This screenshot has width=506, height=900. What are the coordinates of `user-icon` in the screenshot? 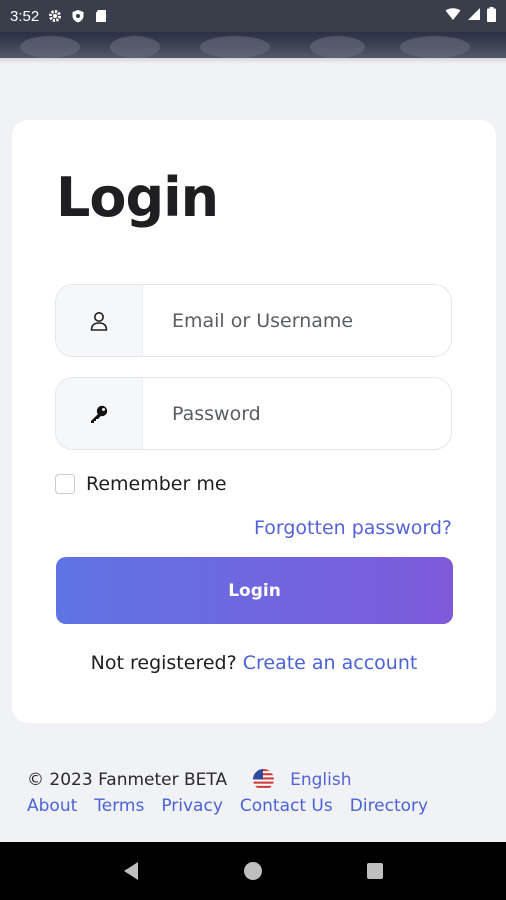 It's located at (99, 320).